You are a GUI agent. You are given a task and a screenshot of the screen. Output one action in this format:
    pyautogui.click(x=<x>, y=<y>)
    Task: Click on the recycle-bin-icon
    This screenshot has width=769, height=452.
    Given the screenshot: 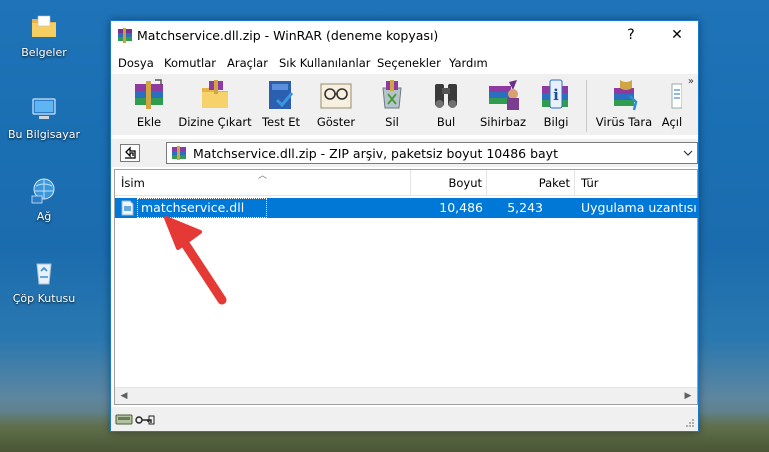 What is the action you would take?
    pyautogui.click(x=44, y=274)
    